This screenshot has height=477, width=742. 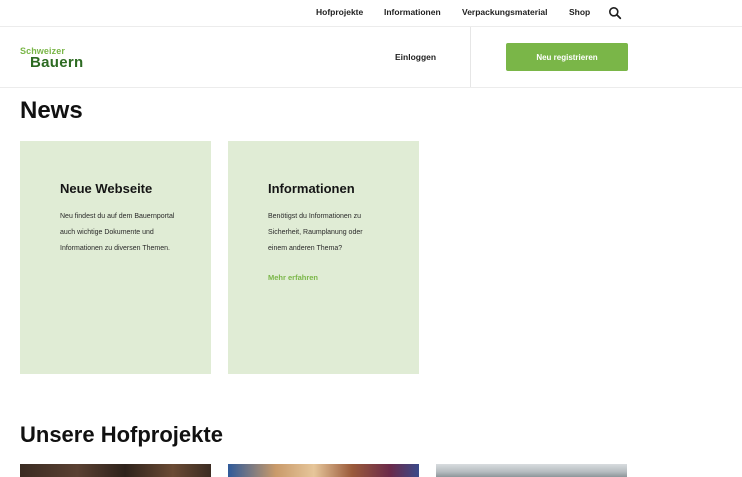 I want to click on logo-line-2: Bauern, so click(x=57, y=62).